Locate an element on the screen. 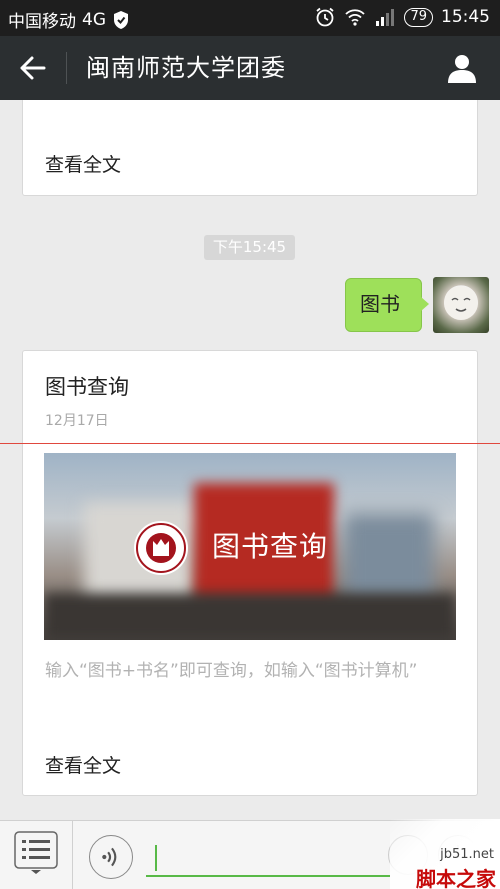  watermark-site: jb51.net is located at coordinates (467, 854).